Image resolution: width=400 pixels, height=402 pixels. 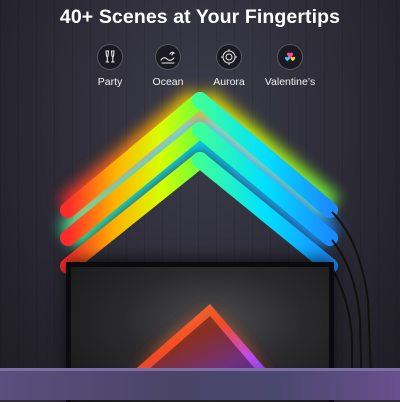 What do you see at coordinates (199, 342) in the screenshot?
I see `tv-triangle-light` at bounding box center [199, 342].